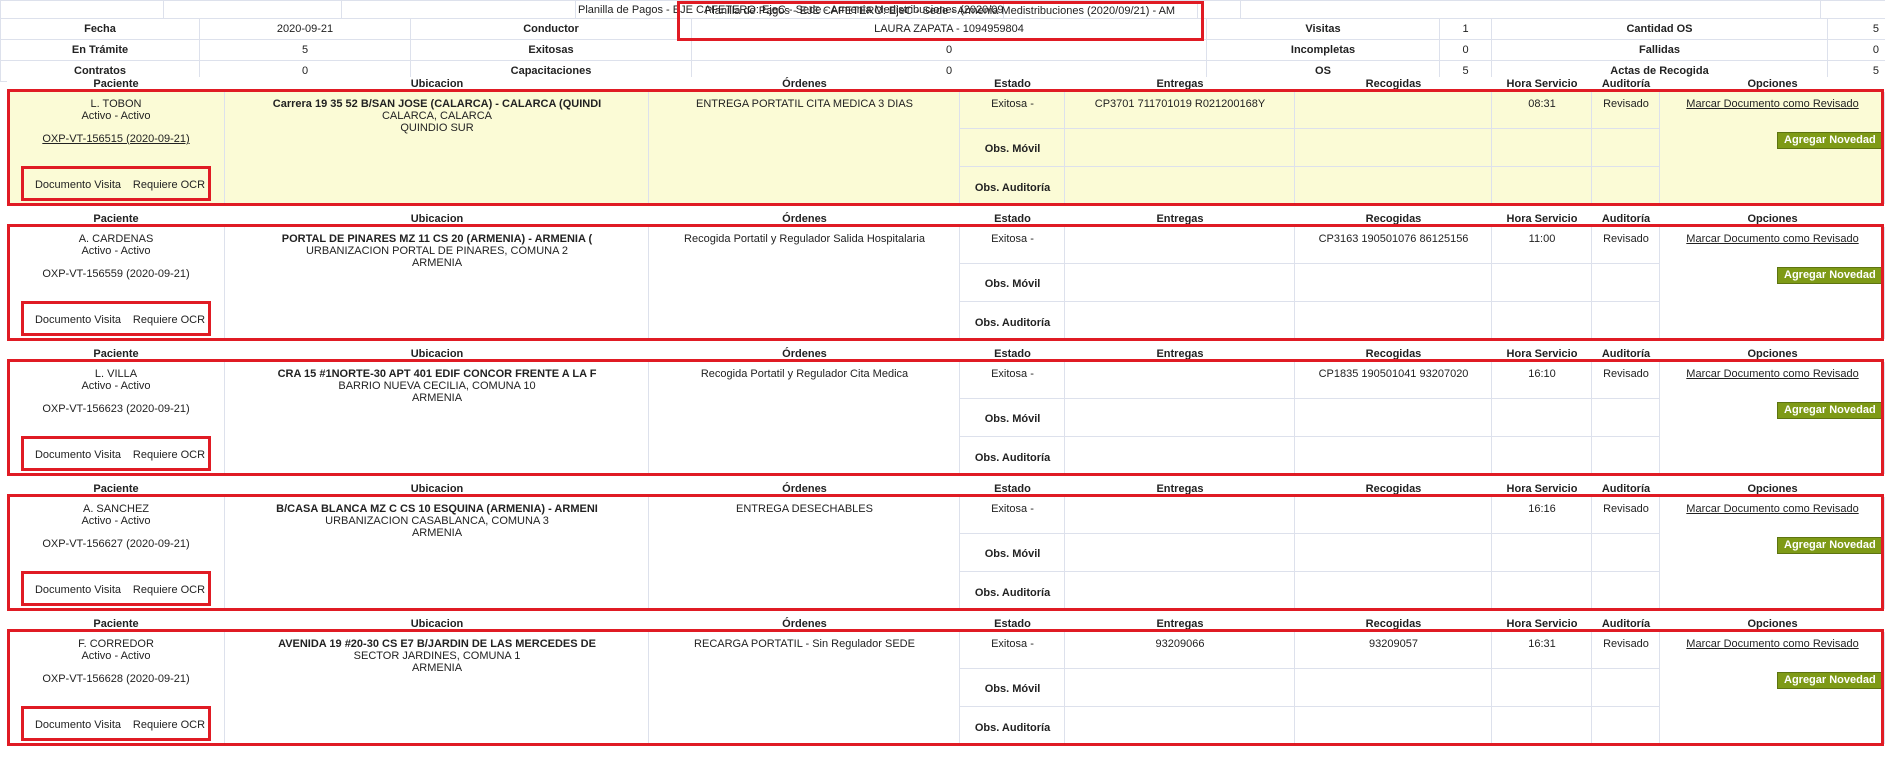  Describe the element at coordinates (1542, 374) in the screenshot. I see `hora-servicio-value: 16:10` at that location.